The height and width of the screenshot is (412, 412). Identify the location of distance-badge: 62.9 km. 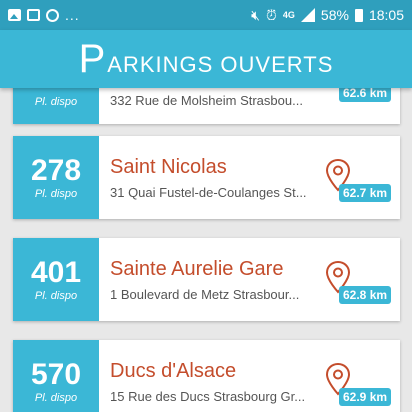
(365, 396).